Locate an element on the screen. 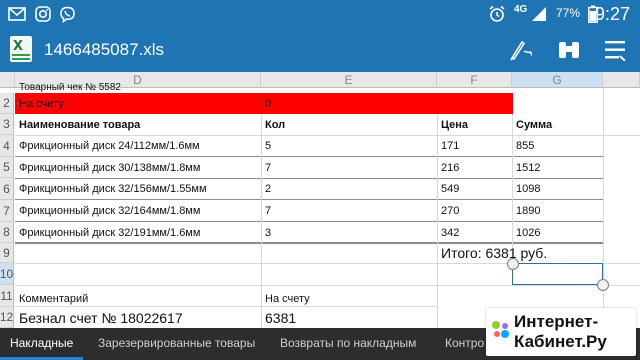  comment-label: Комментарий is located at coordinates (51, 296).